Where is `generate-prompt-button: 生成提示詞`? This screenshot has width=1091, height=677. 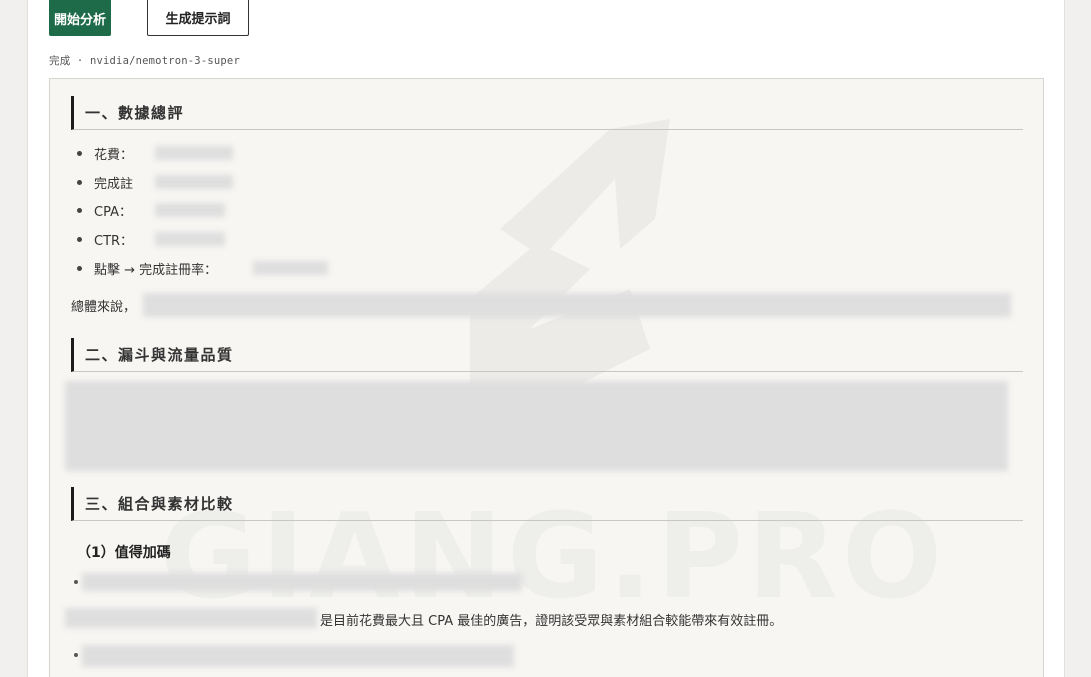 generate-prompt-button: 生成提示詞 is located at coordinates (198, 18).